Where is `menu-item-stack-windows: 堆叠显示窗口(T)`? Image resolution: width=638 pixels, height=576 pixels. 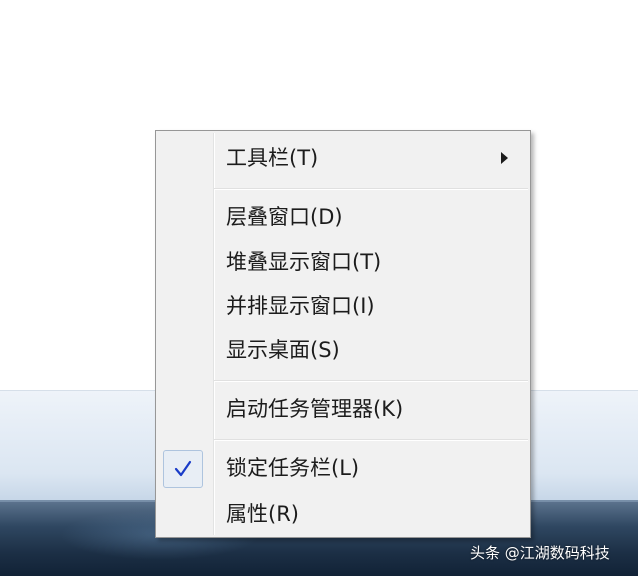 menu-item-stack-windows: 堆叠显示窗口(T) is located at coordinates (343, 262).